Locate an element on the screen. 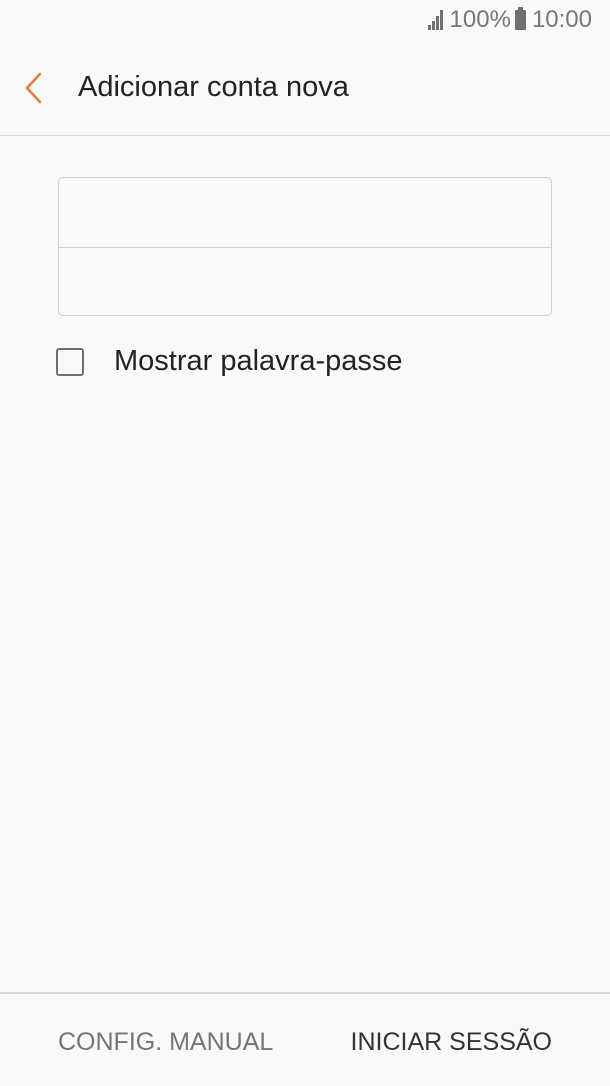  show-password-toggle: Mostrar palavra-passe is located at coordinates (229, 361).